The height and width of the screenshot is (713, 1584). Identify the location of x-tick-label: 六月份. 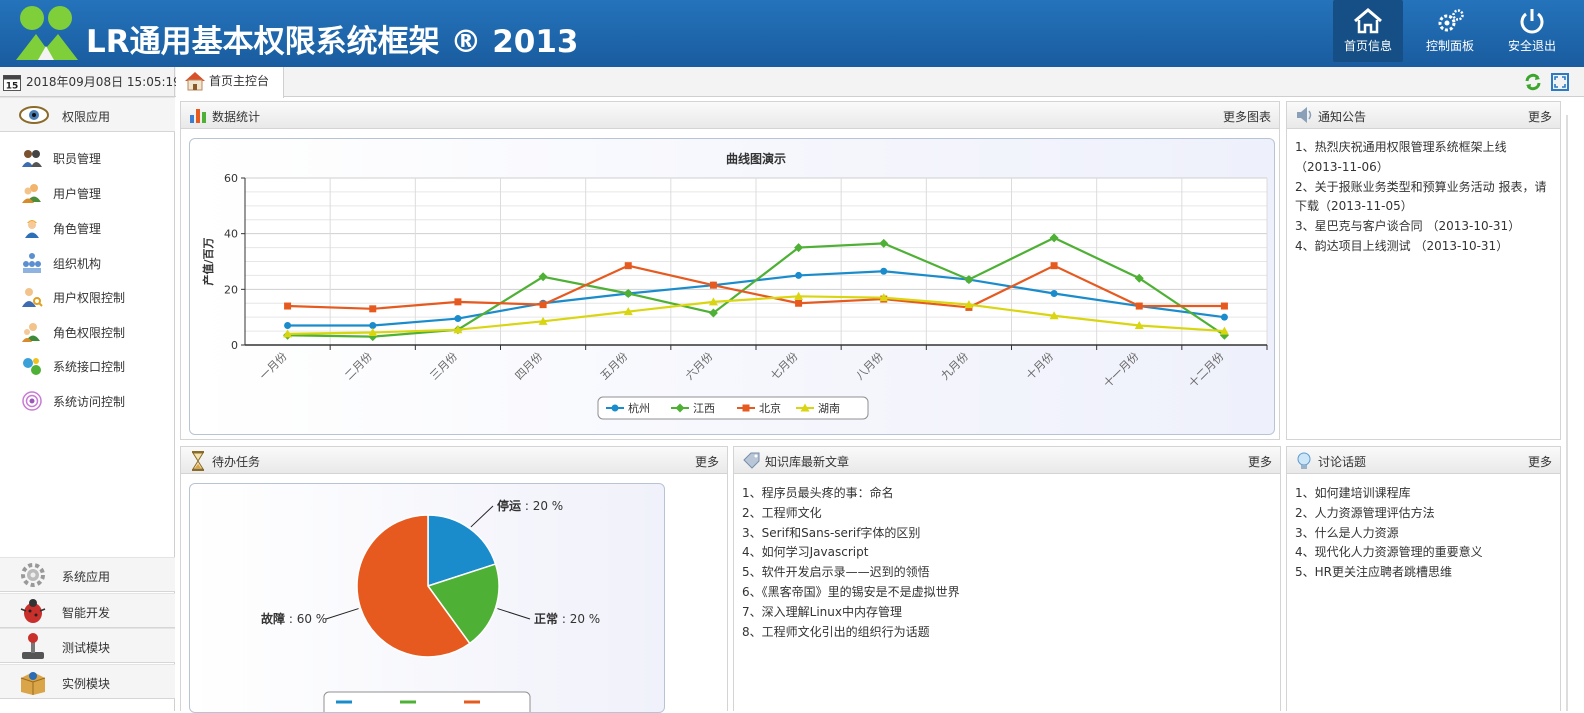
(699, 366).